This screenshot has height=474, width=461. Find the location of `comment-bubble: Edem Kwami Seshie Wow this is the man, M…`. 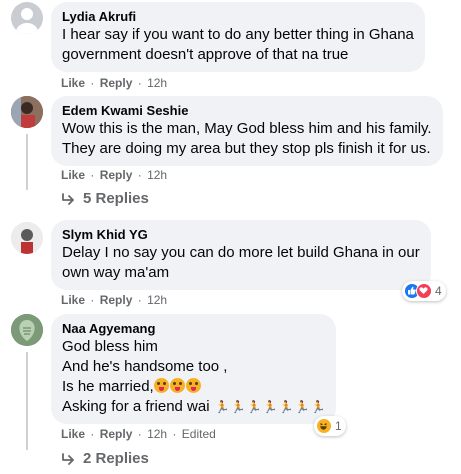

comment-bubble: Edem Kwami Seshie Wow this is the man, M… is located at coordinates (247, 131).